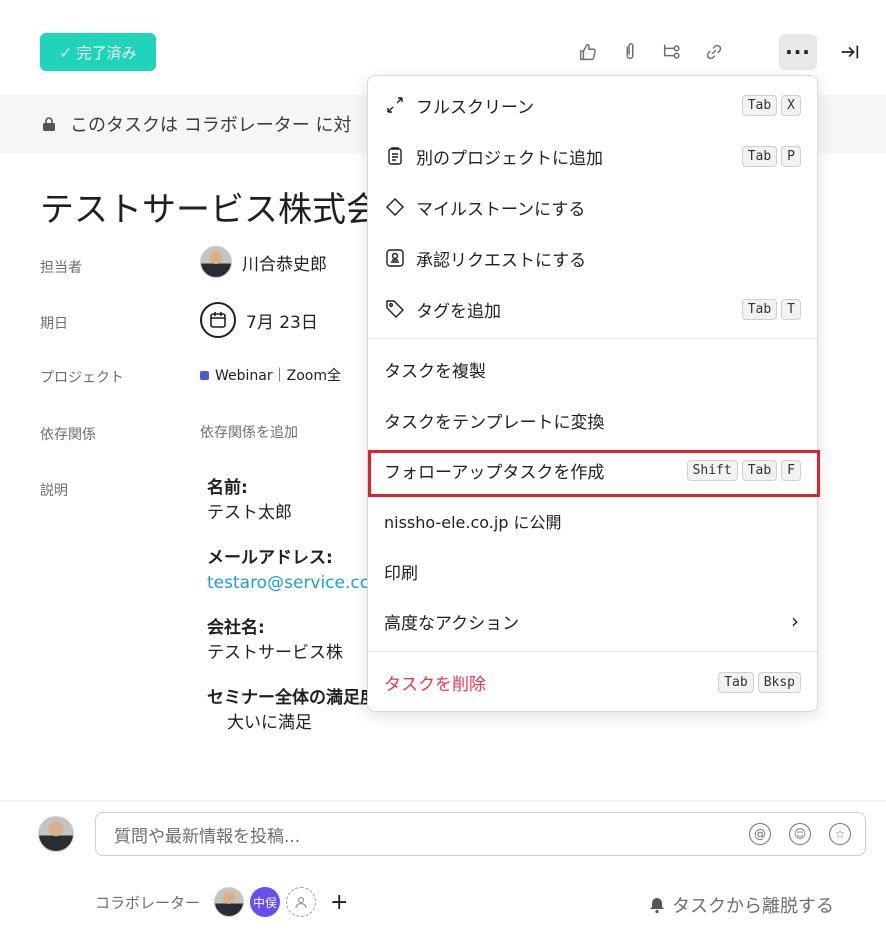 Image resolution: width=886 pixels, height=943 pixels. I want to click on add-dependency-link: 依存関係を追加, so click(249, 432).